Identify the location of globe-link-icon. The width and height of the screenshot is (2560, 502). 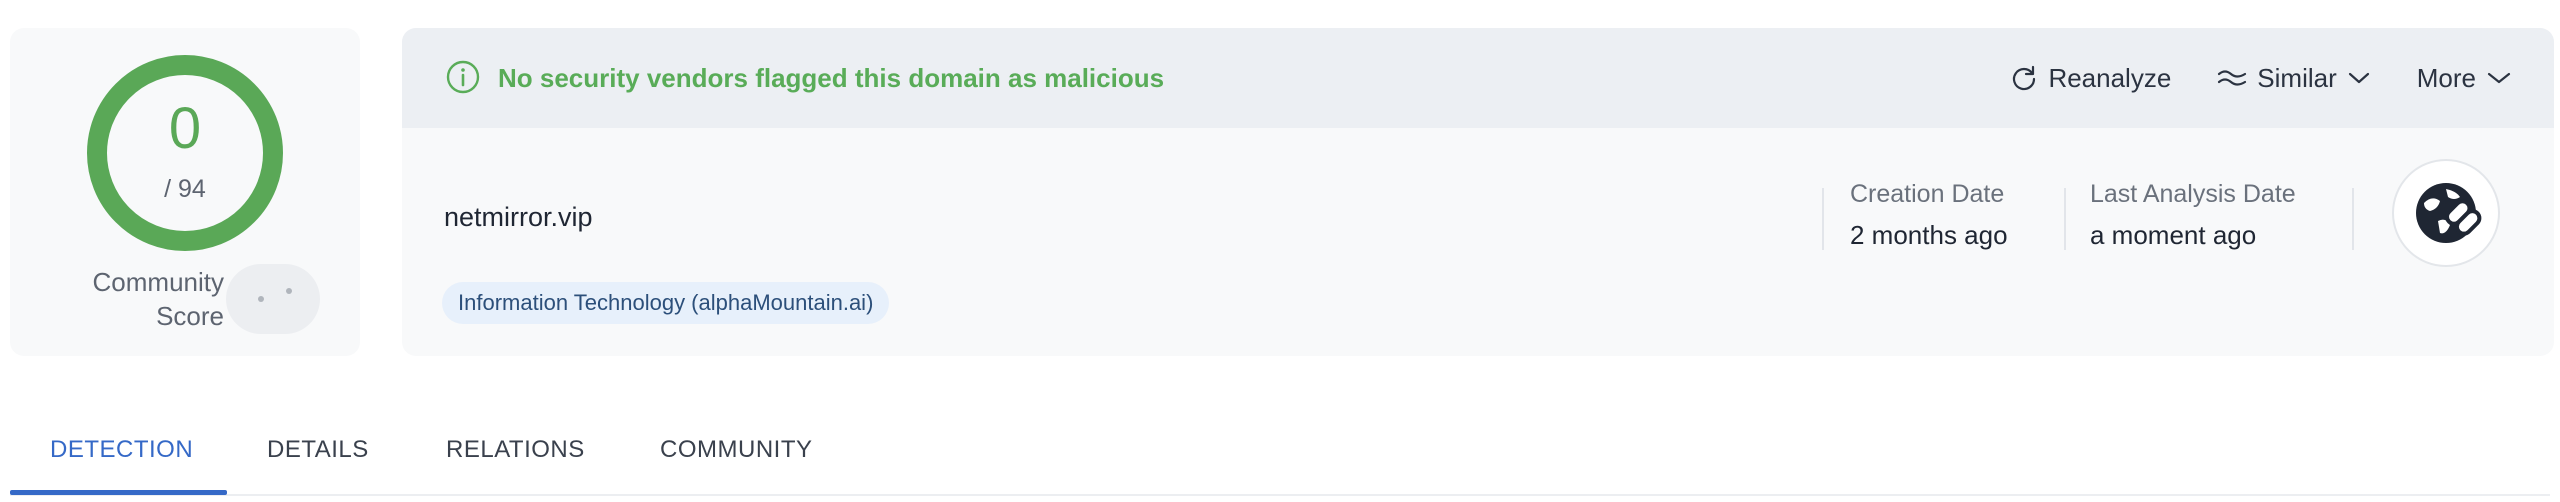
(2449, 213).